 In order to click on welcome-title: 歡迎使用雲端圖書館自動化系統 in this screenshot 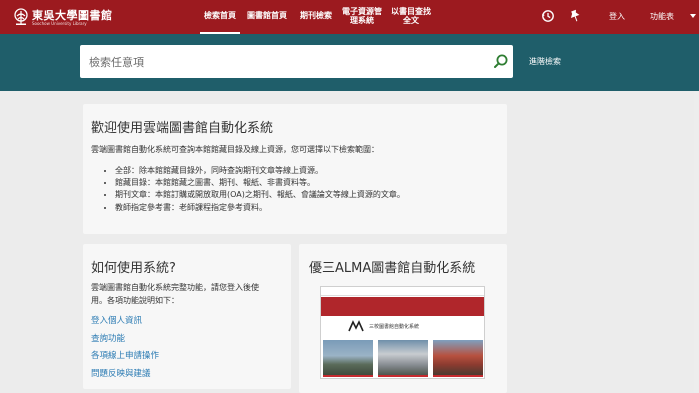, I will do `click(182, 128)`.